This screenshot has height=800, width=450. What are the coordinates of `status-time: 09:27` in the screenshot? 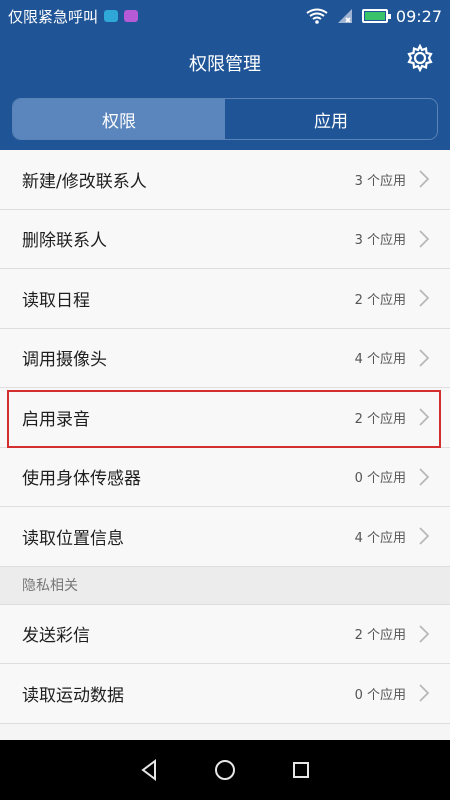 It's located at (418, 16).